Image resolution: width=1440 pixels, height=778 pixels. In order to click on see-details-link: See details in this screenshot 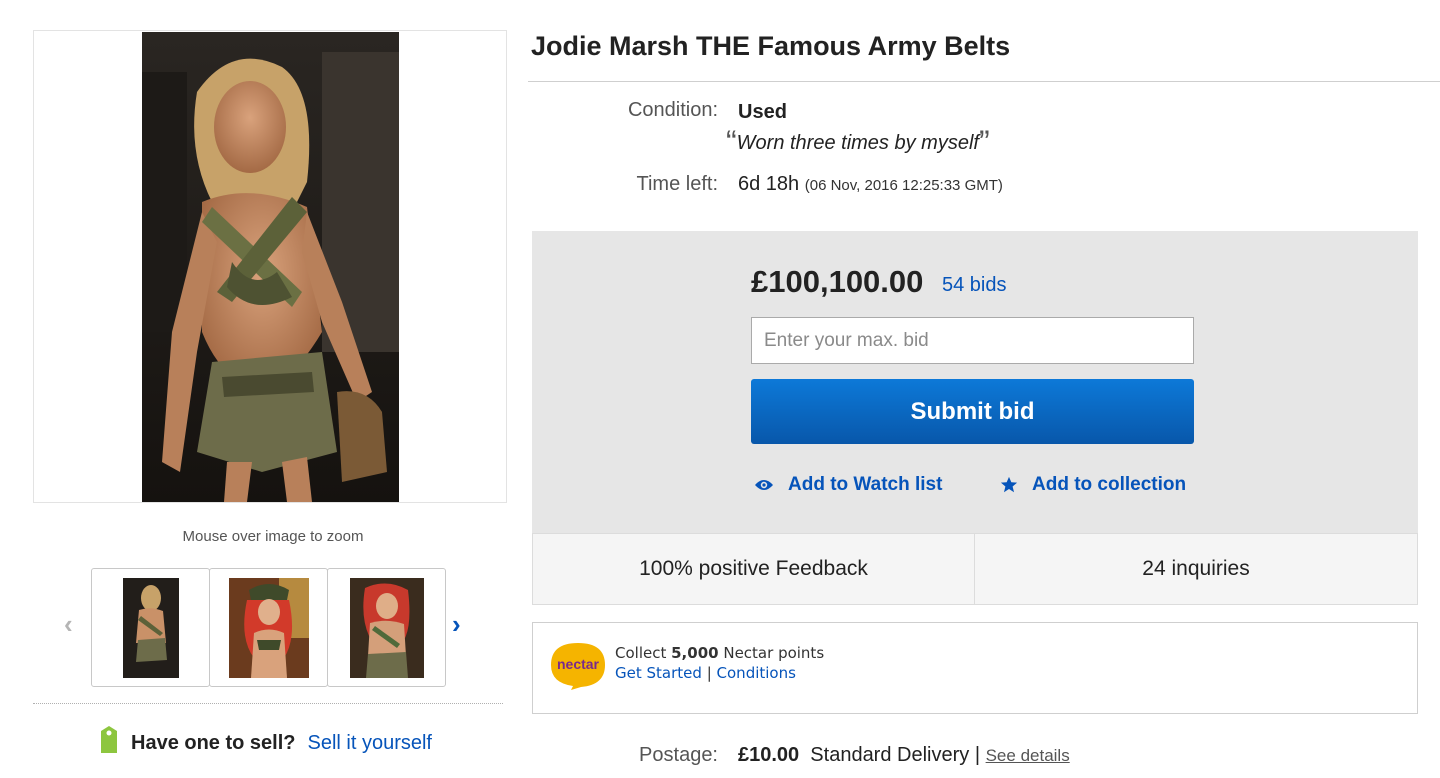, I will do `click(1028, 755)`.